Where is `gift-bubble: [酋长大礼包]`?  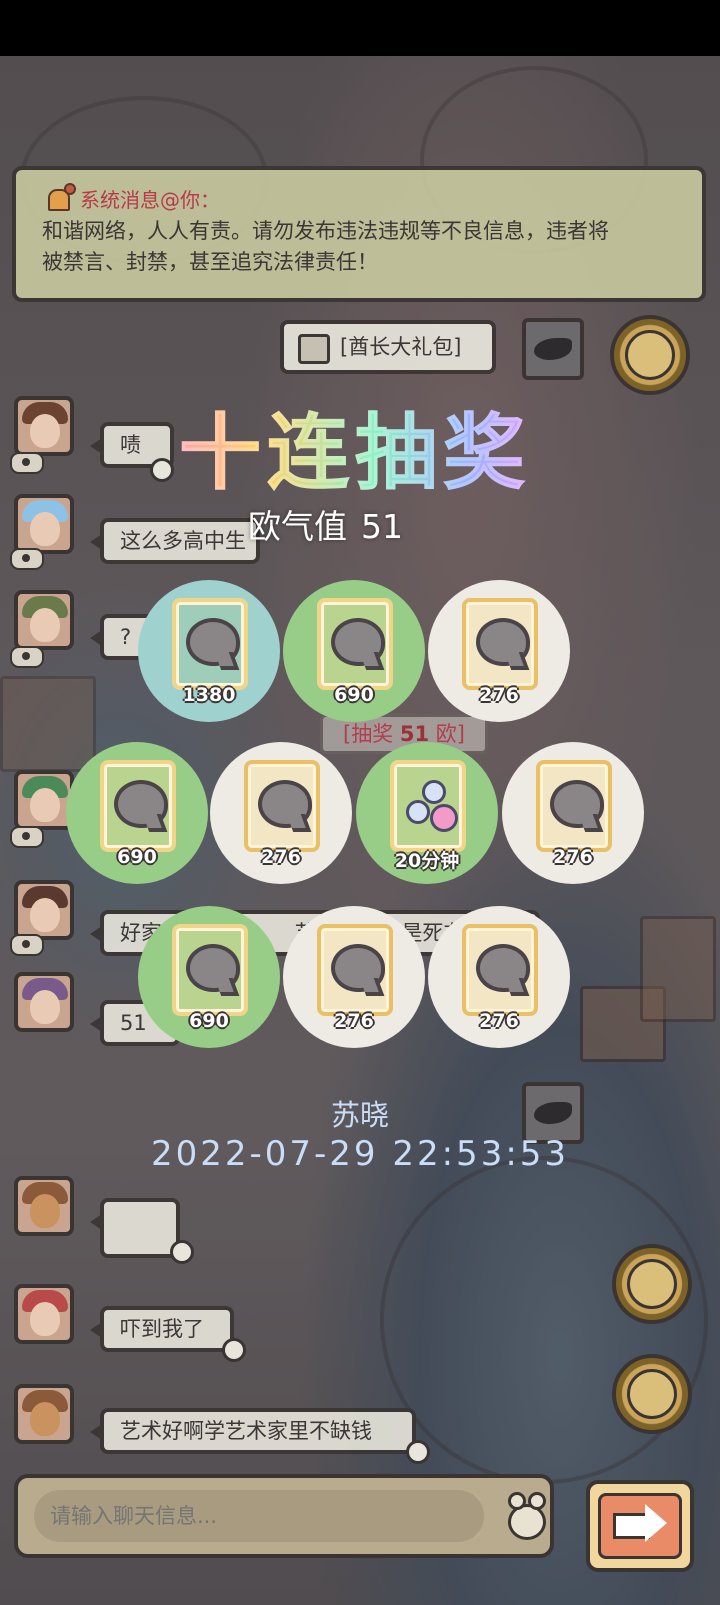 gift-bubble: [酋长大礼包] is located at coordinates (388, 347).